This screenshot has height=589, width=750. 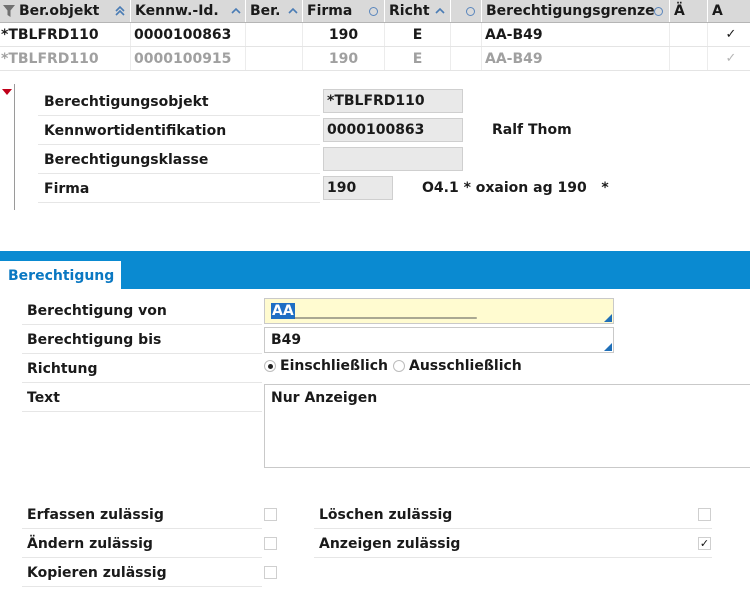 I want to click on loeschen-checkbox, so click(x=704, y=514).